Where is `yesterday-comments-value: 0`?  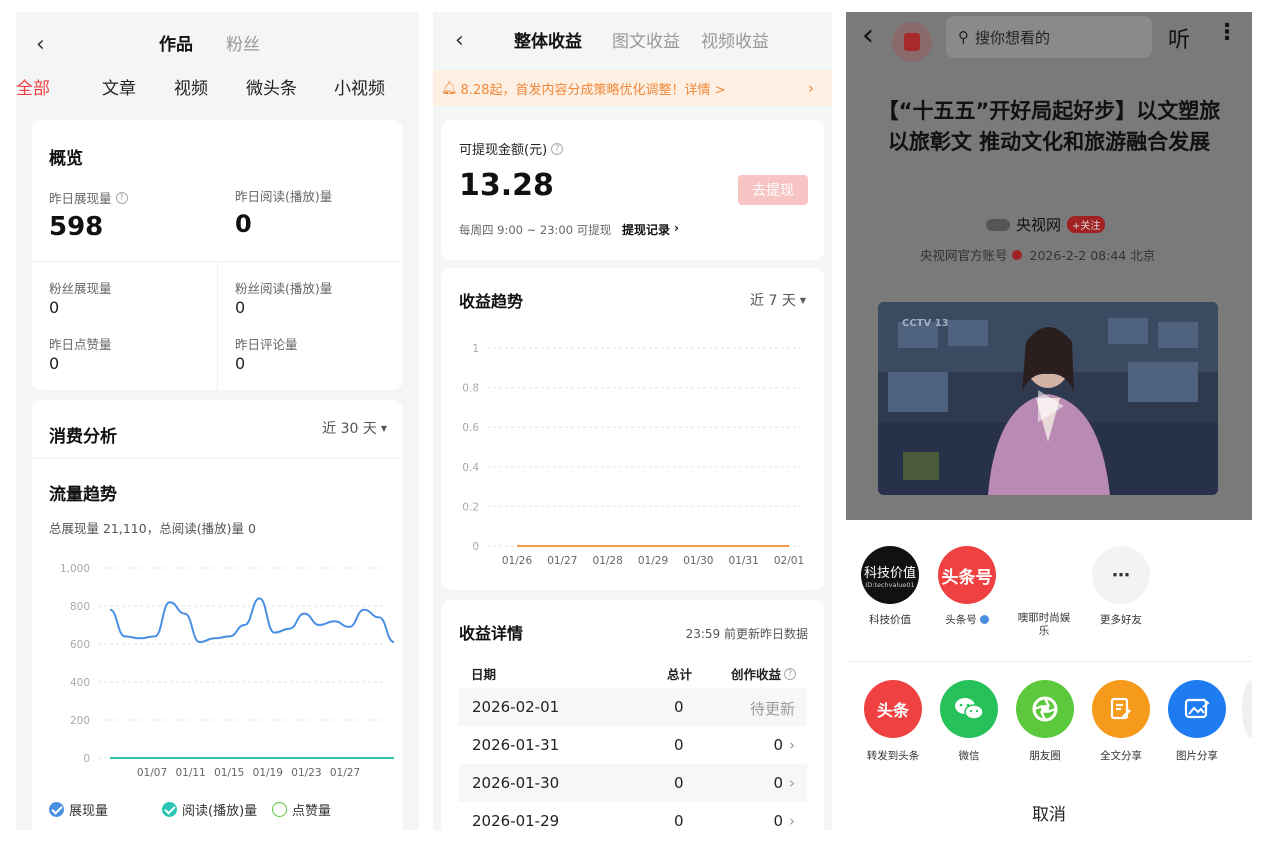 yesterday-comments-value: 0 is located at coordinates (240, 363).